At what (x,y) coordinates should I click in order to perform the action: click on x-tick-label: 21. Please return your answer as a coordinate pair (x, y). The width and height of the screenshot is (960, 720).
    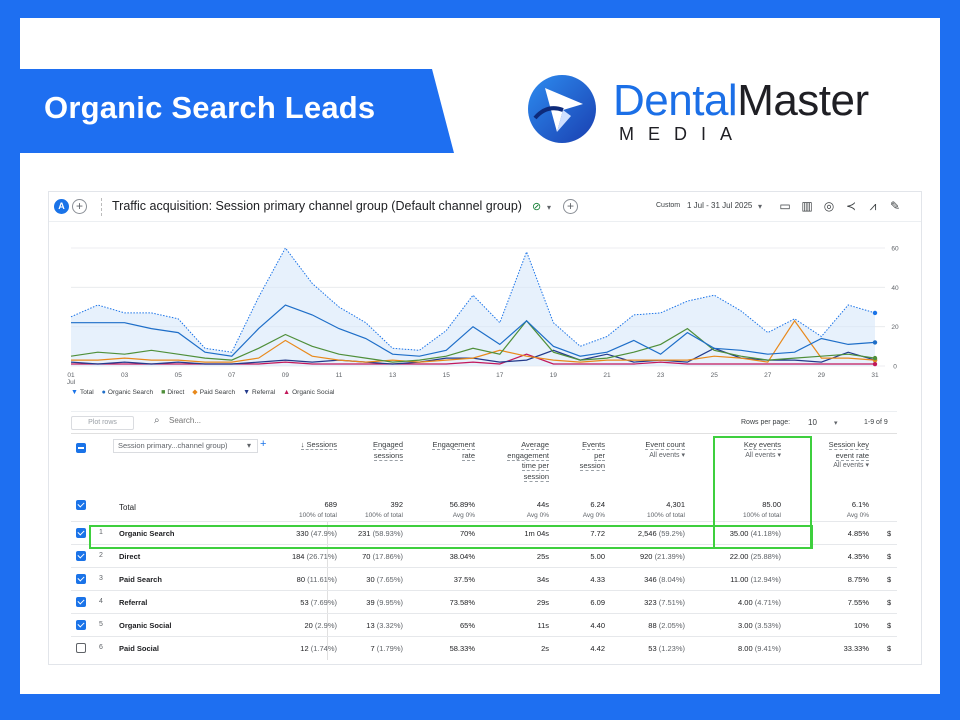
    Looking at the image, I should click on (607, 375).